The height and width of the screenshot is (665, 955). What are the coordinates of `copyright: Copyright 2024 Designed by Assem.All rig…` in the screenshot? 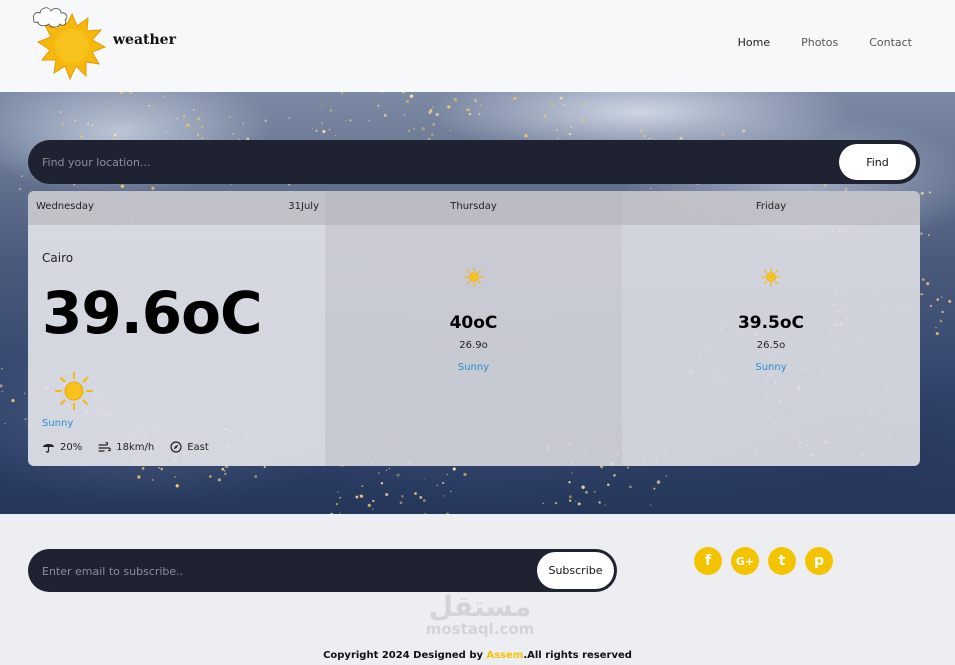 It's located at (477, 655).